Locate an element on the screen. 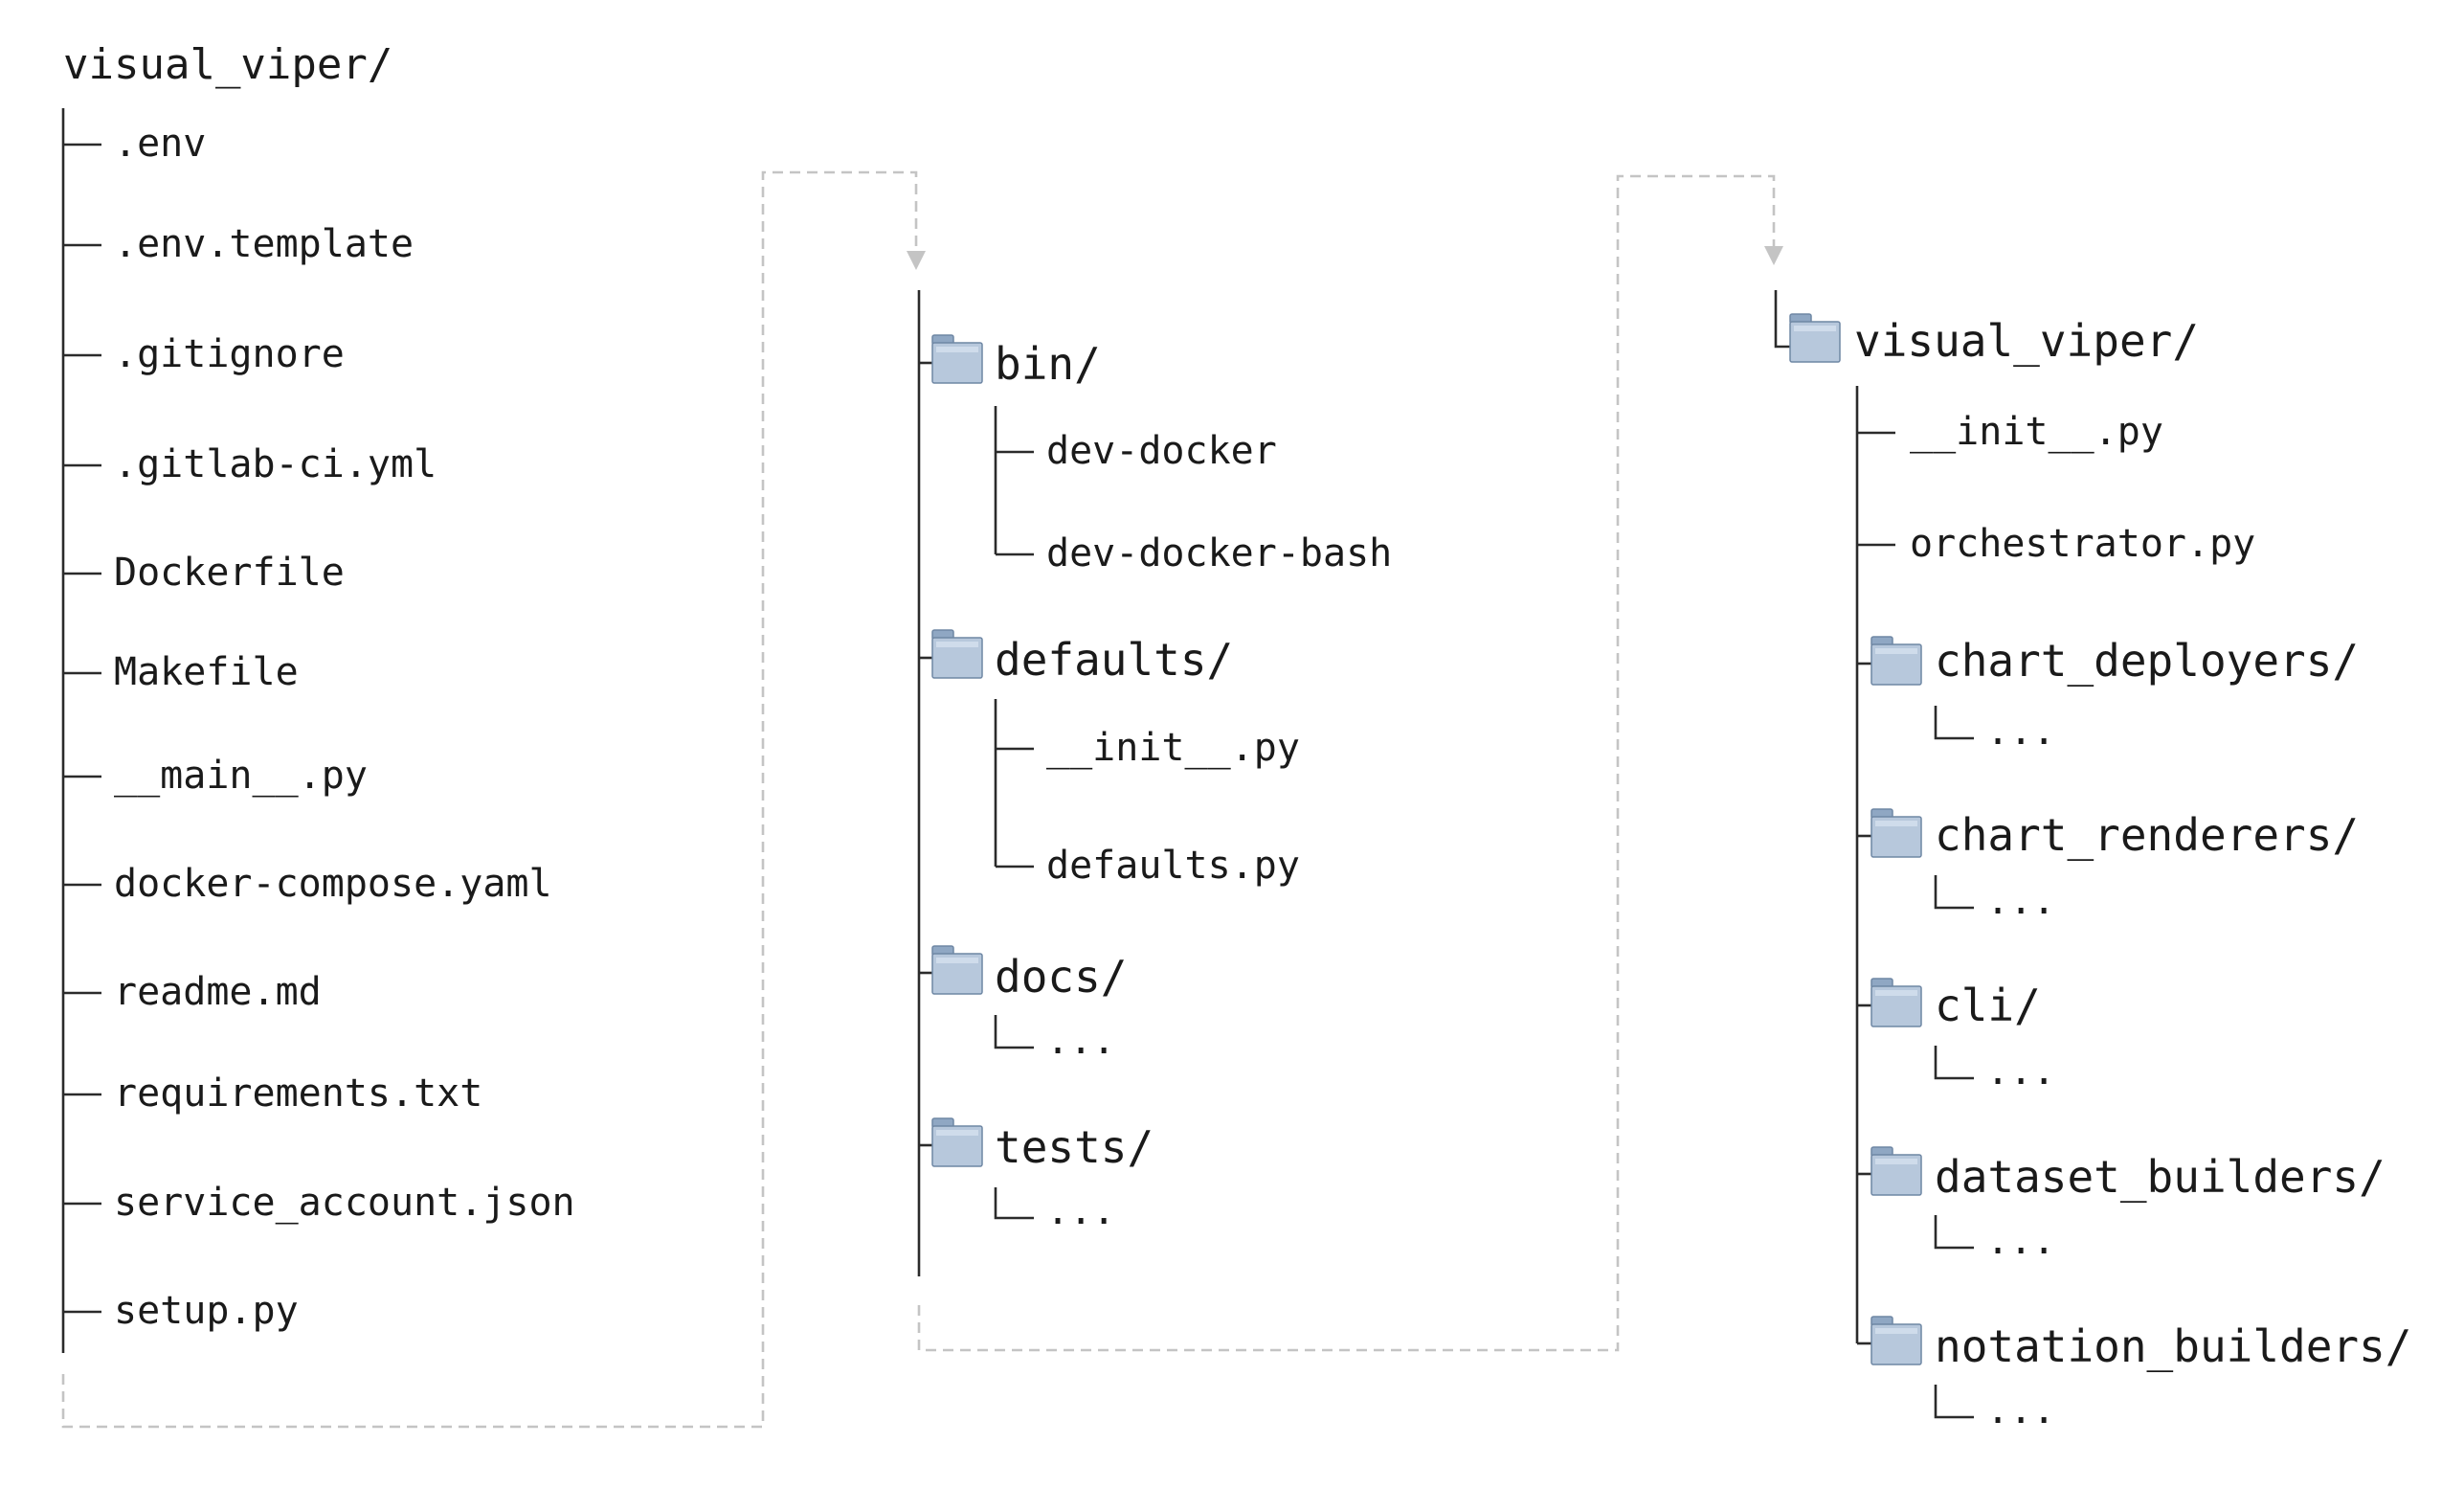  file-entry: requirements.txt is located at coordinates (273, 1093).